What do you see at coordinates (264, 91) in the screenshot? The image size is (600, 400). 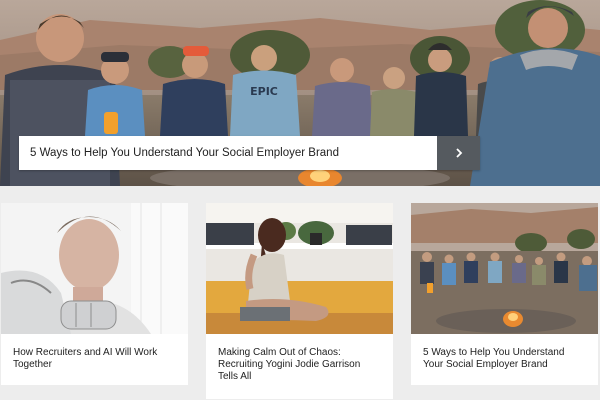 I see `shirt-text: EPIC` at bounding box center [264, 91].